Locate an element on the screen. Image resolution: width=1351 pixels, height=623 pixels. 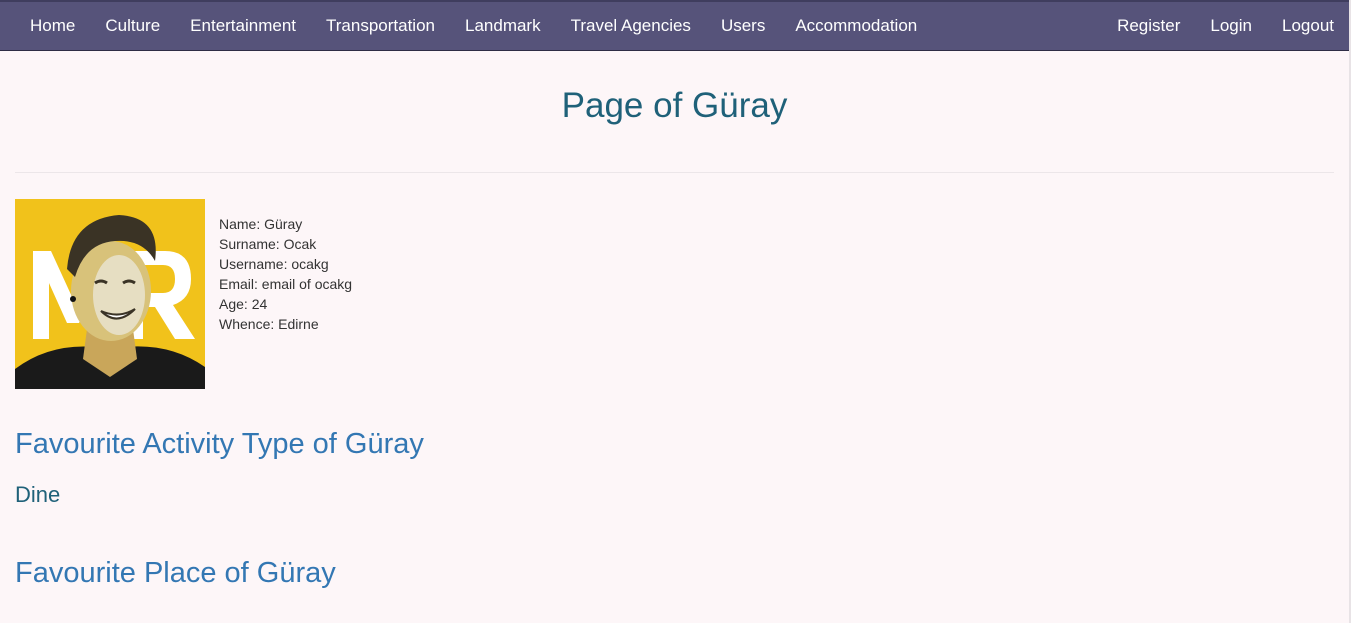
title-divider is located at coordinates (674, 172).